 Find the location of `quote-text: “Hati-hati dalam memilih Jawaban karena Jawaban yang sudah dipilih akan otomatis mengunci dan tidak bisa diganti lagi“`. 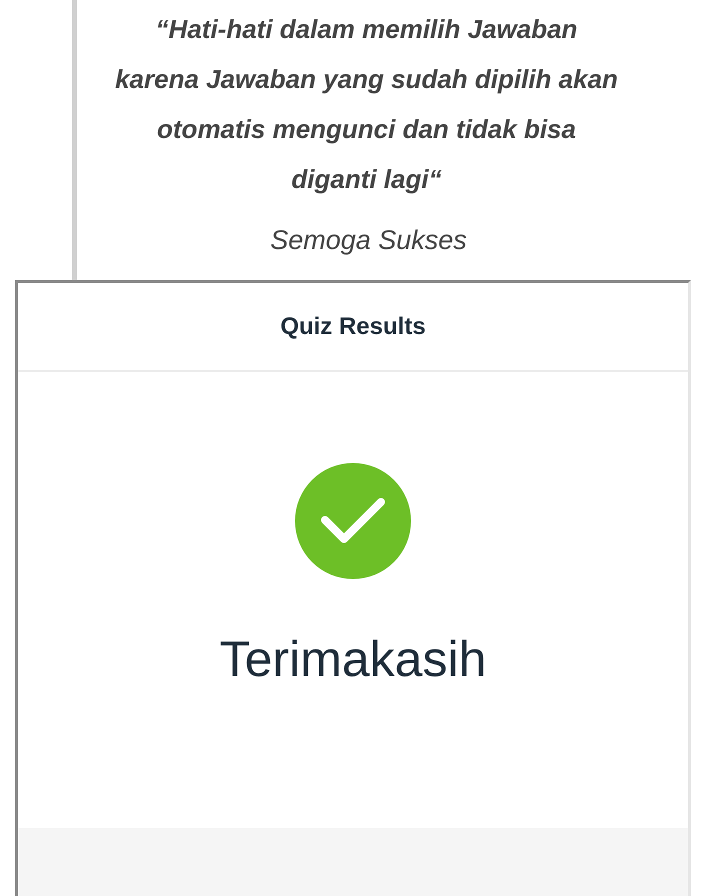

quote-text: “Hati-hati dalam memilih Jawaban karena Jawaban yang sudah dipilih akan otomatis mengunci dan tidak bisa diganti lagi“ is located at coordinates (366, 104).